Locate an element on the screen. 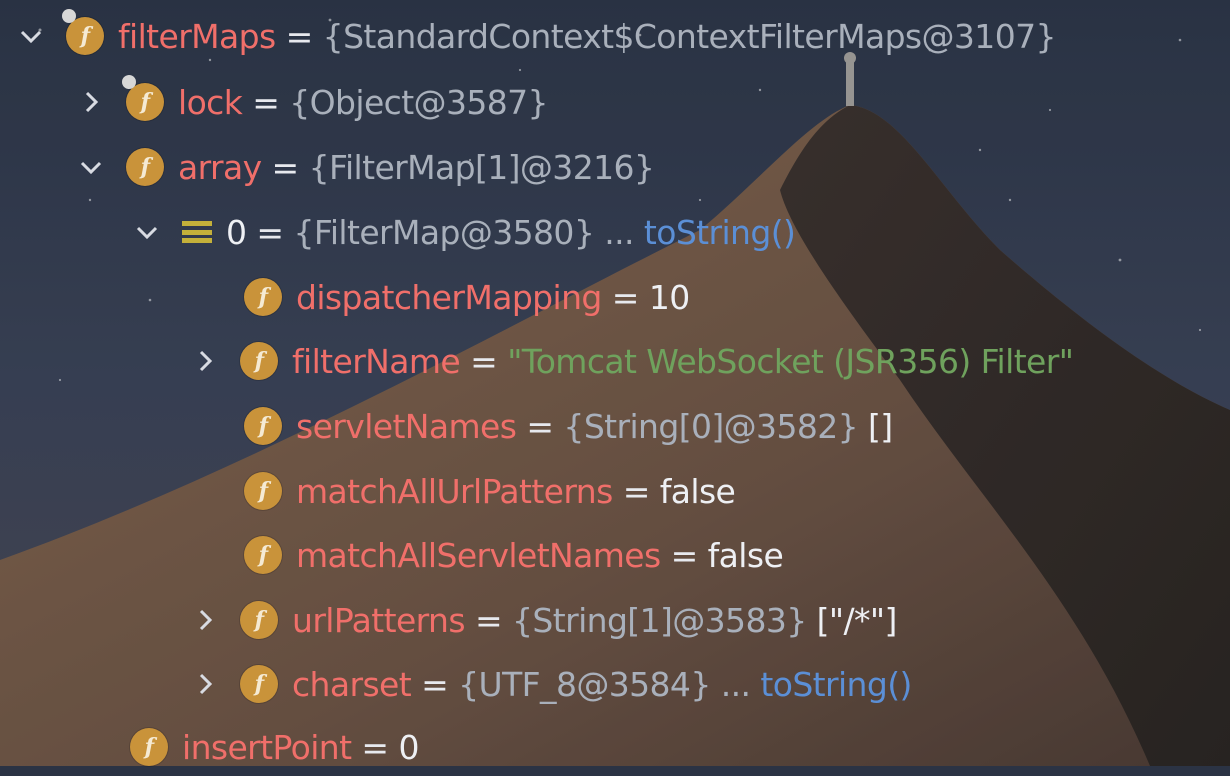  variable-name: servletNames is located at coordinates (406, 426).